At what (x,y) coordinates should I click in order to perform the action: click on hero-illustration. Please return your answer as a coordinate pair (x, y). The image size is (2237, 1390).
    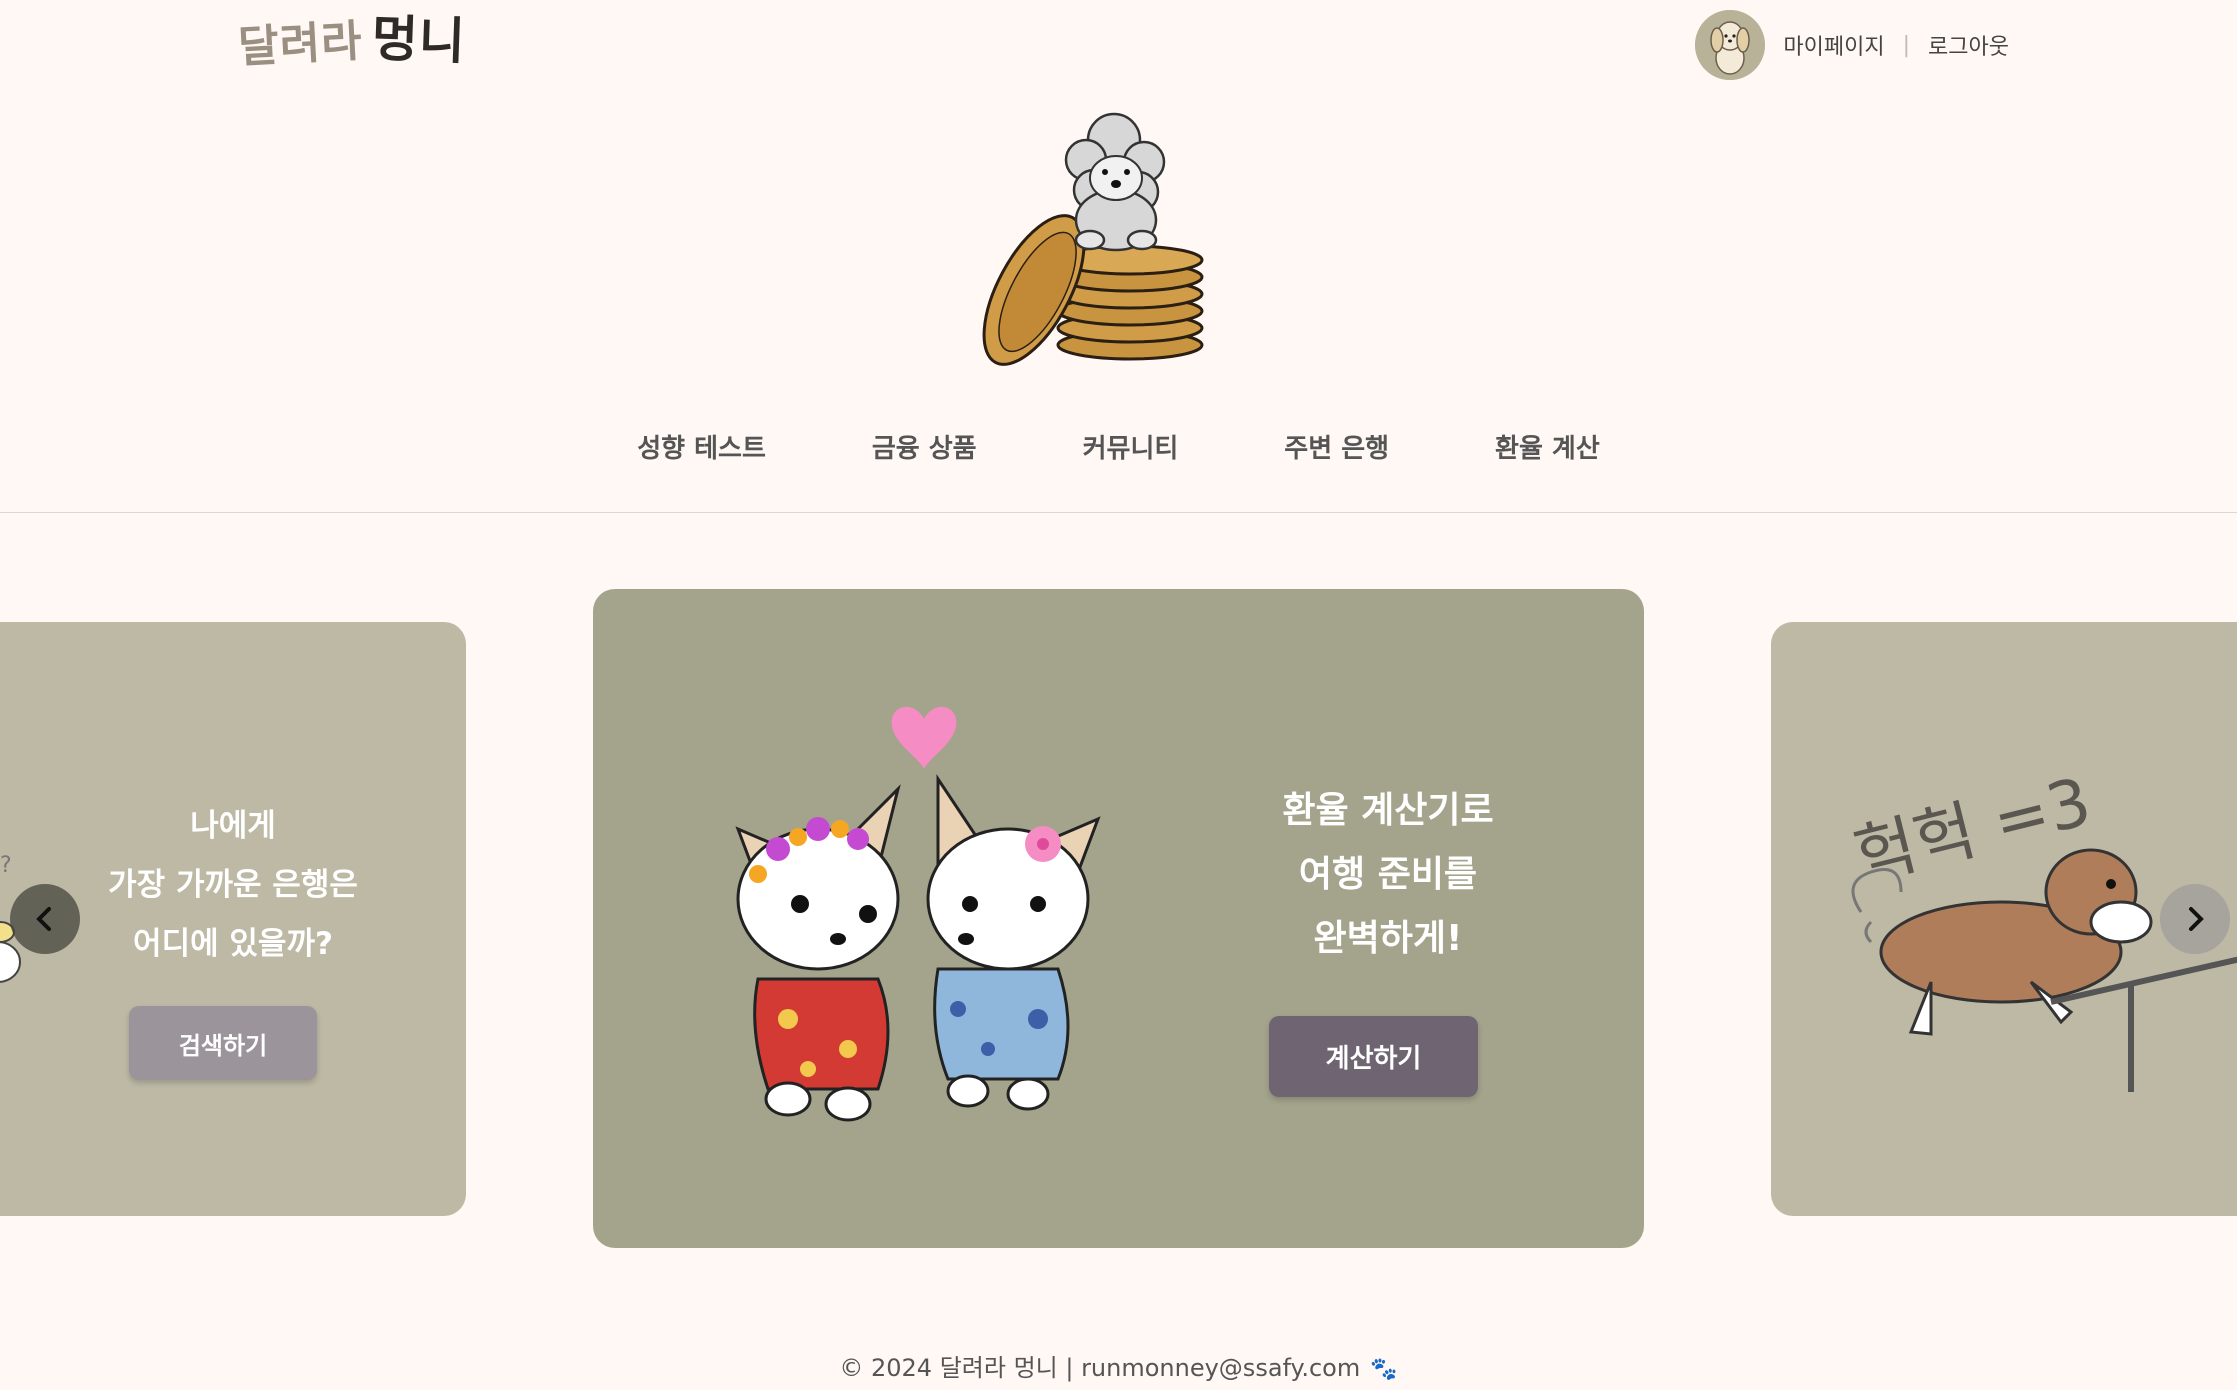
    Looking at the image, I should click on (1102, 237).